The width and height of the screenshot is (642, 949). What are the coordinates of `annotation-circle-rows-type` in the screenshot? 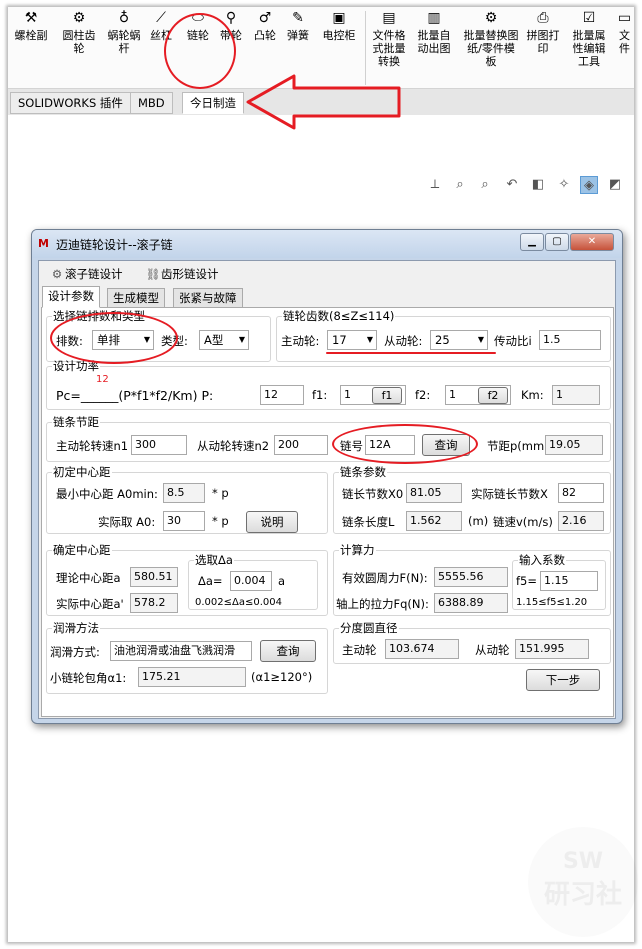 It's located at (114, 338).